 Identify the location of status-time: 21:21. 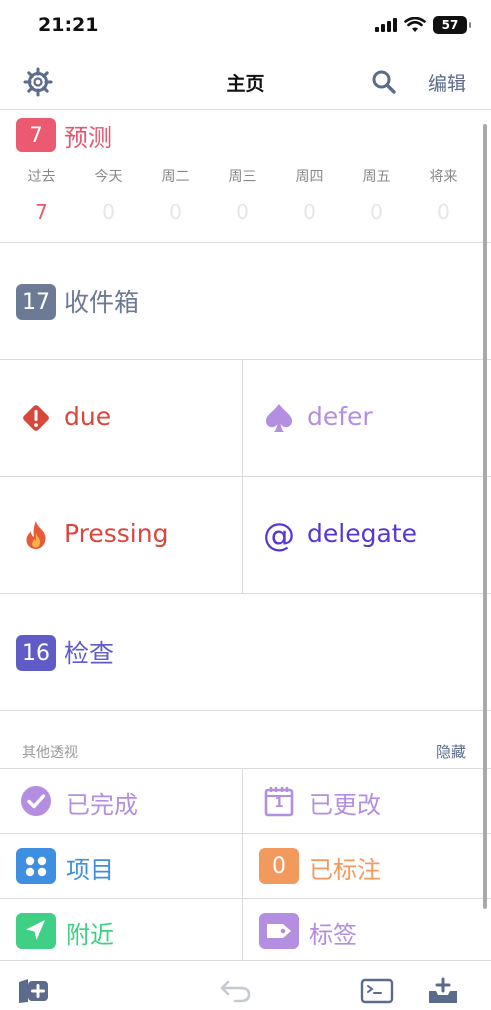
(68, 25).